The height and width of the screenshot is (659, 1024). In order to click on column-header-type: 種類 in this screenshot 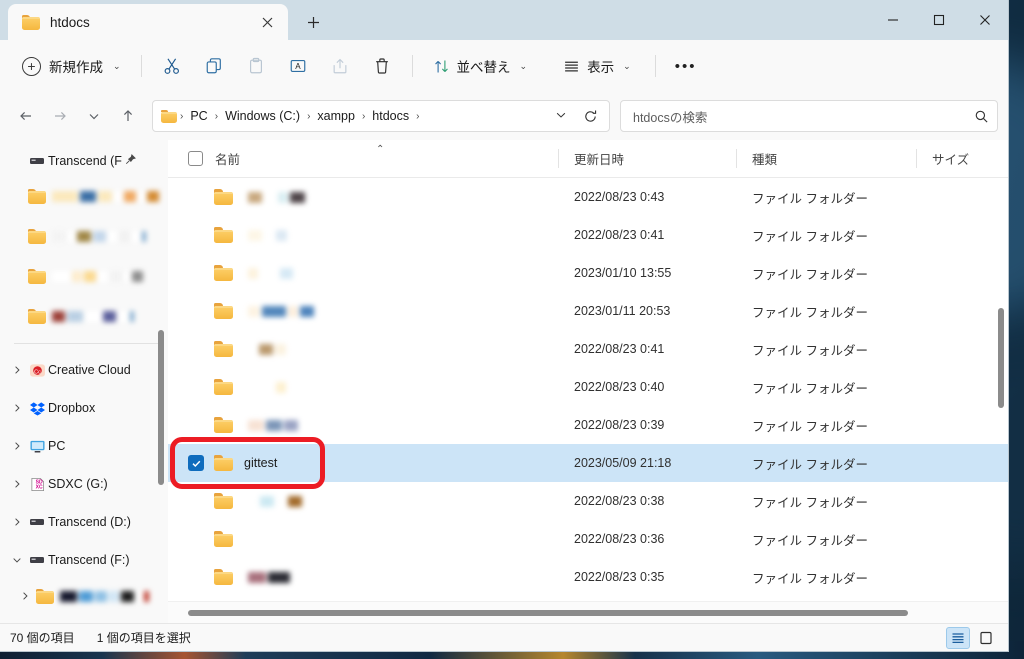, I will do `click(826, 158)`.